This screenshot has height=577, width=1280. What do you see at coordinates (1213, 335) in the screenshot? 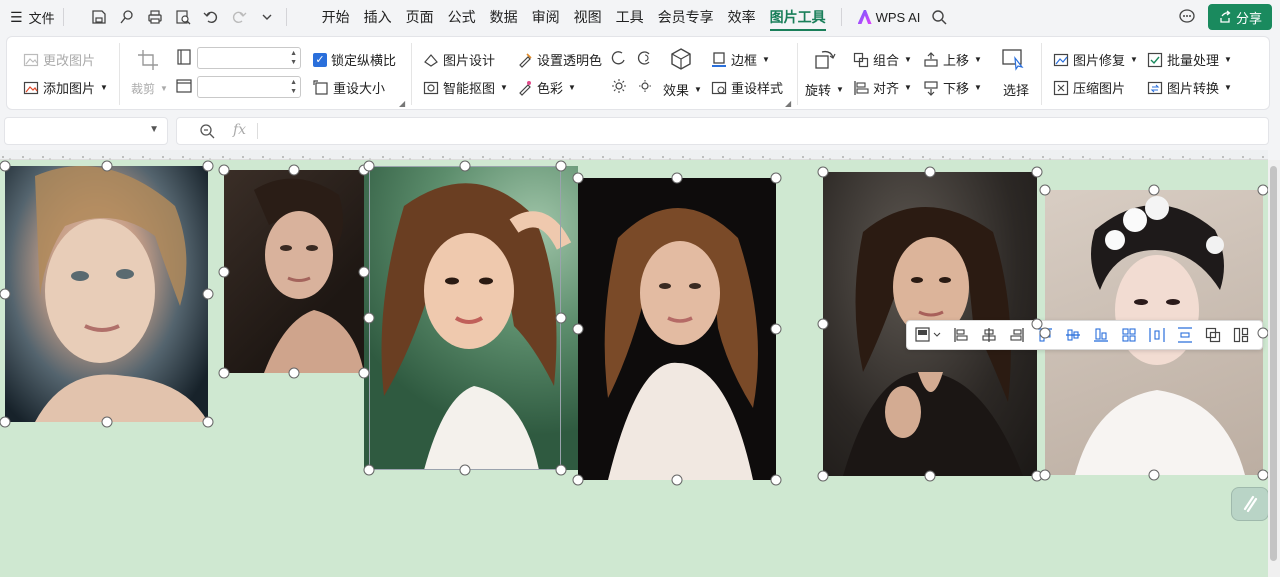
I see `group-objects-icon` at bounding box center [1213, 335].